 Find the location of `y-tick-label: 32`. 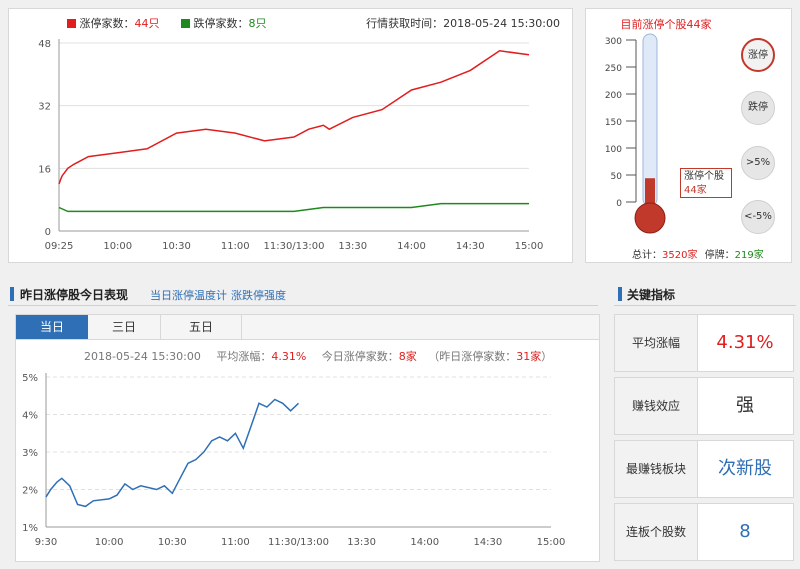

y-tick-label: 32 is located at coordinates (44, 107).